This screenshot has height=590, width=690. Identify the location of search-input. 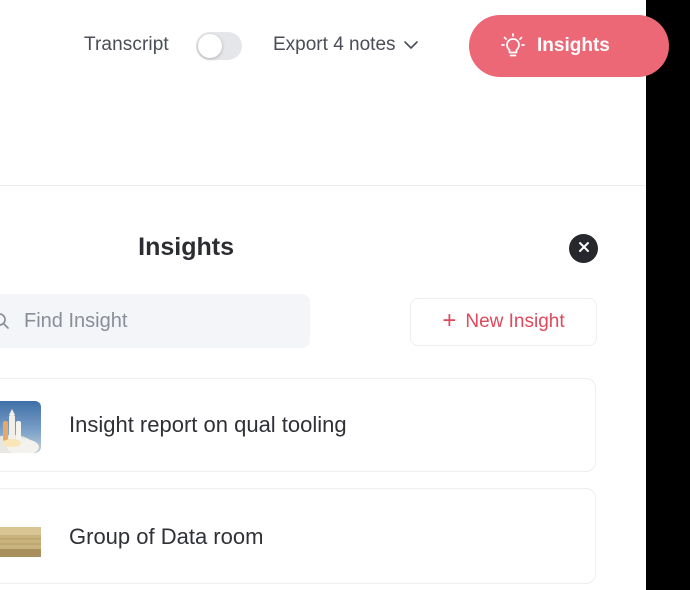
(159, 321).